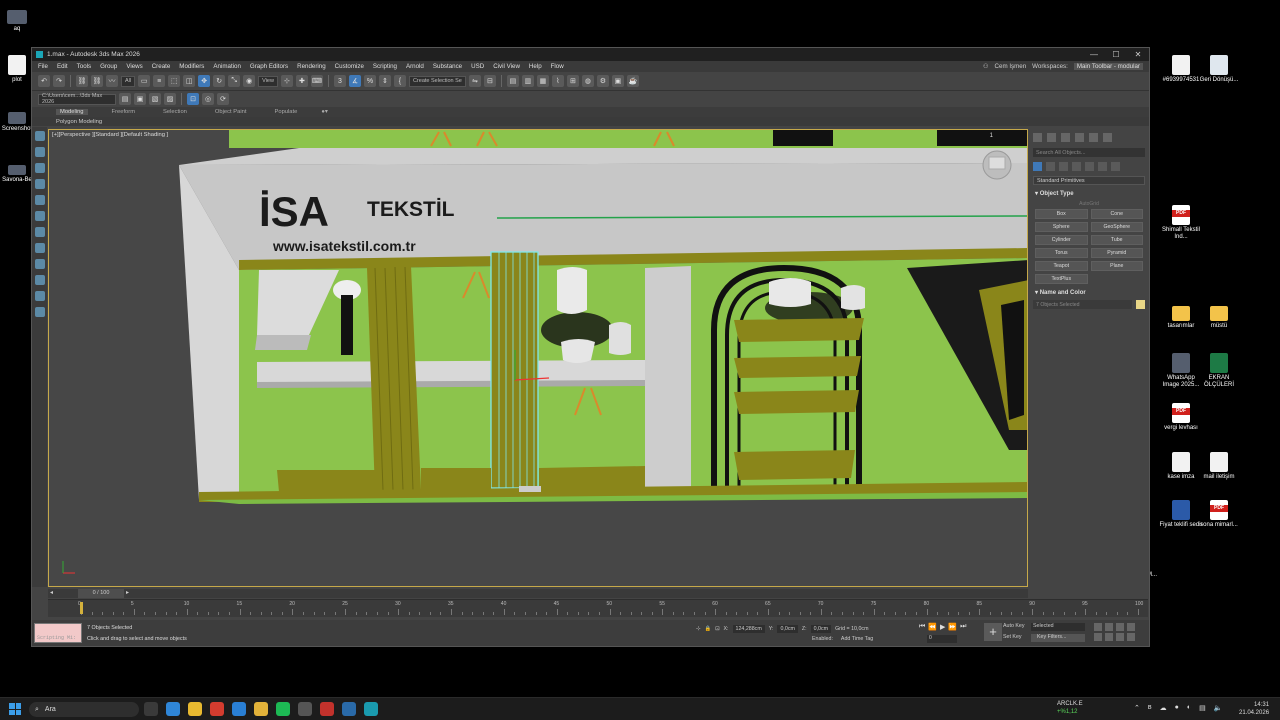 Image resolution: width=1280 pixels, height=720 pixels. I want to click on menu-group: Group, so click(108, 66).